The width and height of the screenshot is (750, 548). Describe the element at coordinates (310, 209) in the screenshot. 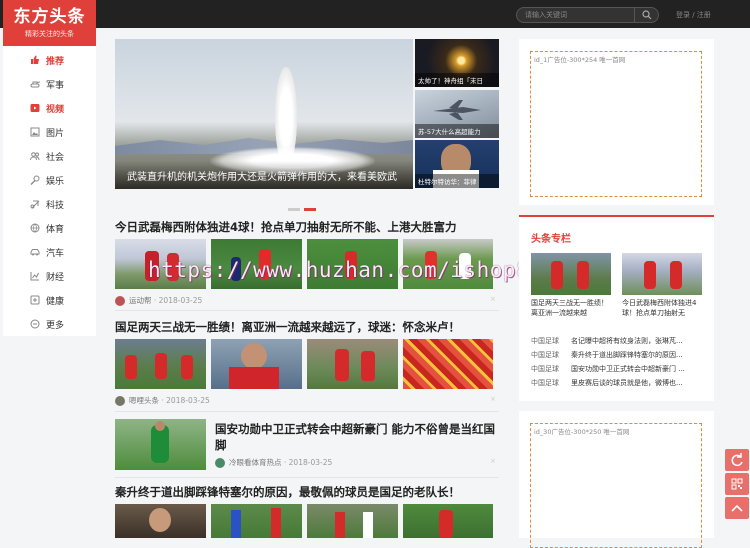

I see `slider-dot-active` at that location.